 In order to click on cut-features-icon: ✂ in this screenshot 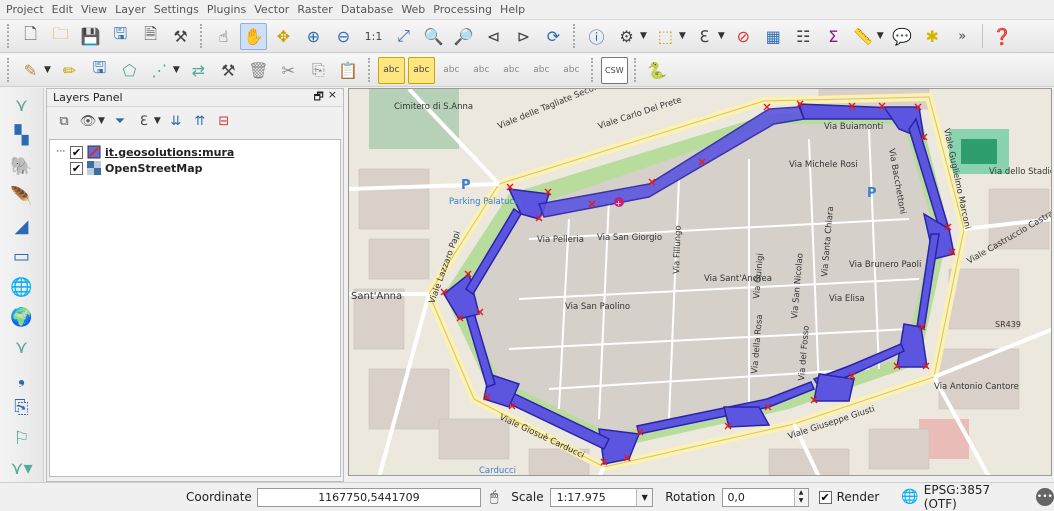, I will do `click(288, 70)`.